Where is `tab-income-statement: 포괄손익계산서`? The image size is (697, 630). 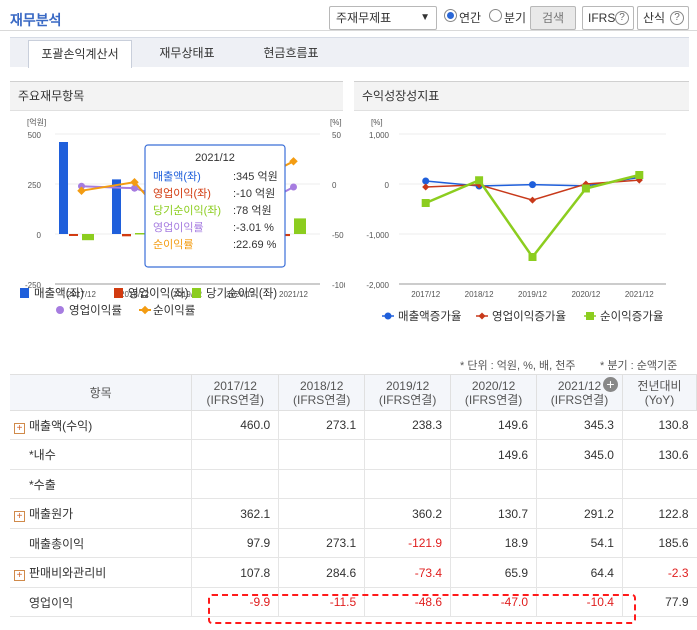
tab-income-statement: 포괄손익계산서 is located at coordinates (80, 54).